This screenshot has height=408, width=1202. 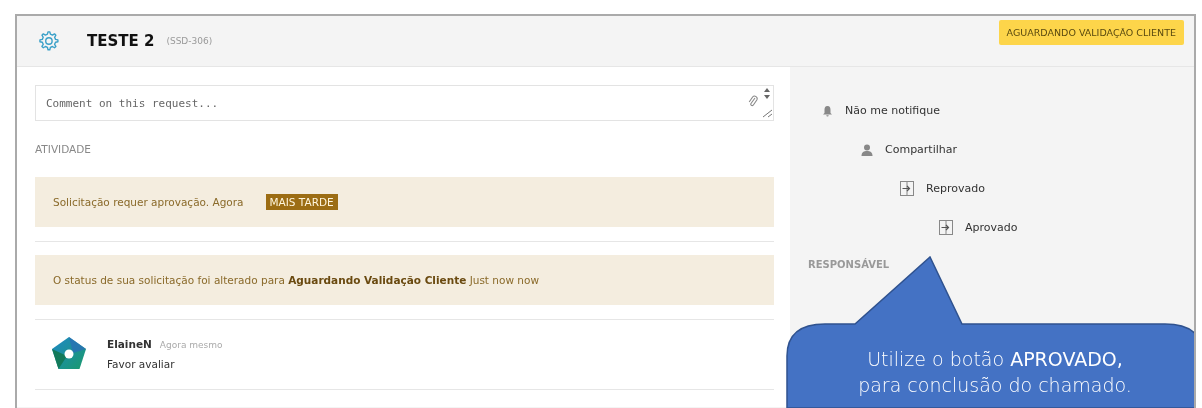 What do you see at coordinates (753, 101) in the screenshot?
I see `attachment-icon` at bounding box center [753, 101].